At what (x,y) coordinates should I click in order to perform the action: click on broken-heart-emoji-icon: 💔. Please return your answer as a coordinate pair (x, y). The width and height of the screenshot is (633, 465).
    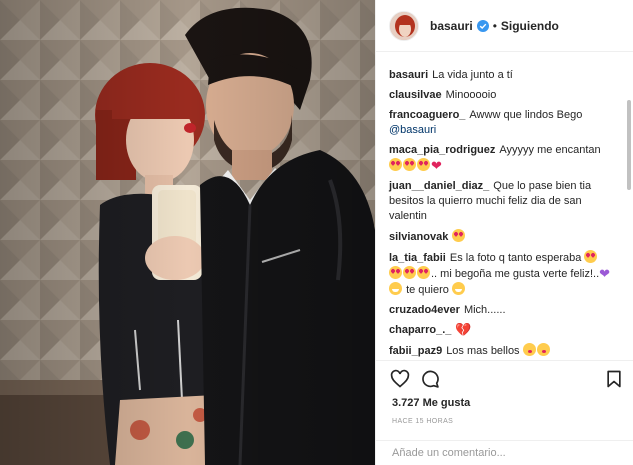
    Looking at the image, I should click on (463, 329).